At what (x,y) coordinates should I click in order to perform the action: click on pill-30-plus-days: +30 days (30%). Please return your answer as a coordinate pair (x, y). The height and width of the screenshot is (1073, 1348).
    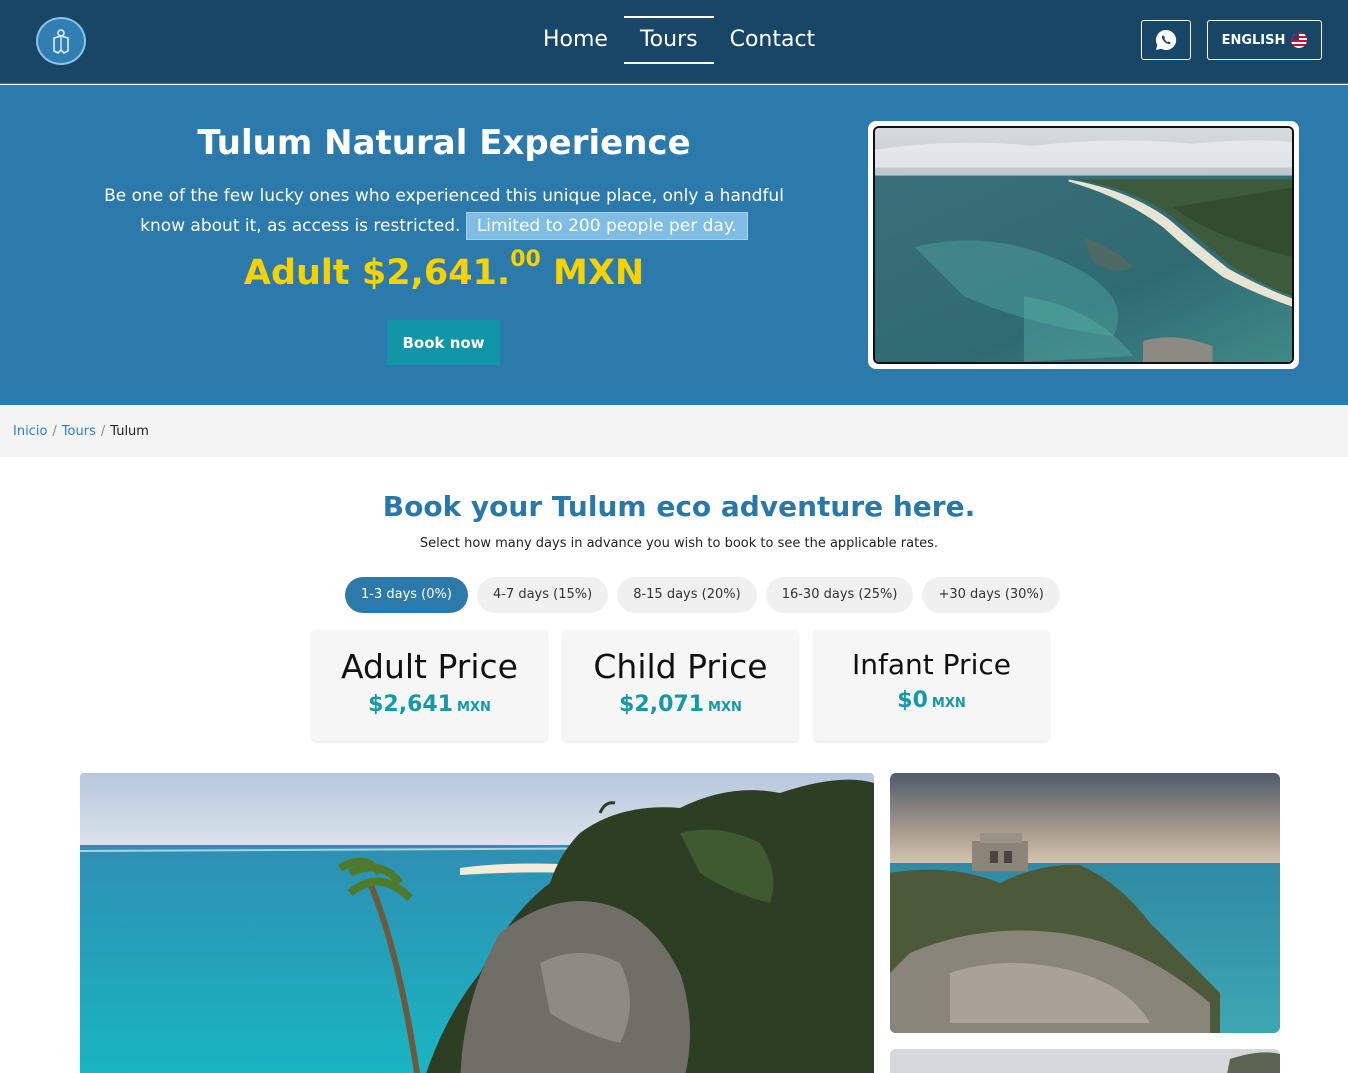
    Looking at the image, I should click on (991, 595).